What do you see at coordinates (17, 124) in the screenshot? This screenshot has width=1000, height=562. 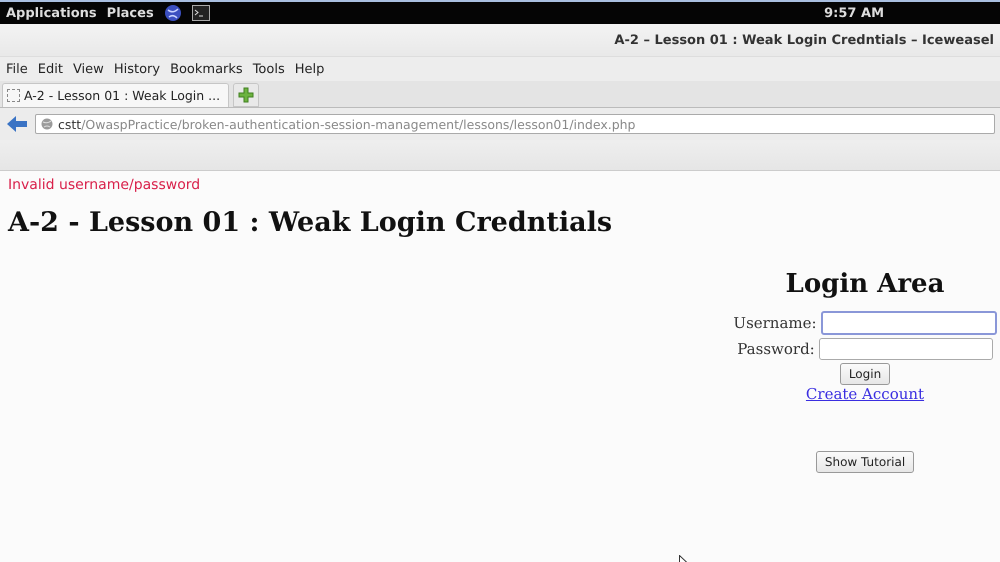 I see `back-arrow-icon` at bounding box center [17, 124].